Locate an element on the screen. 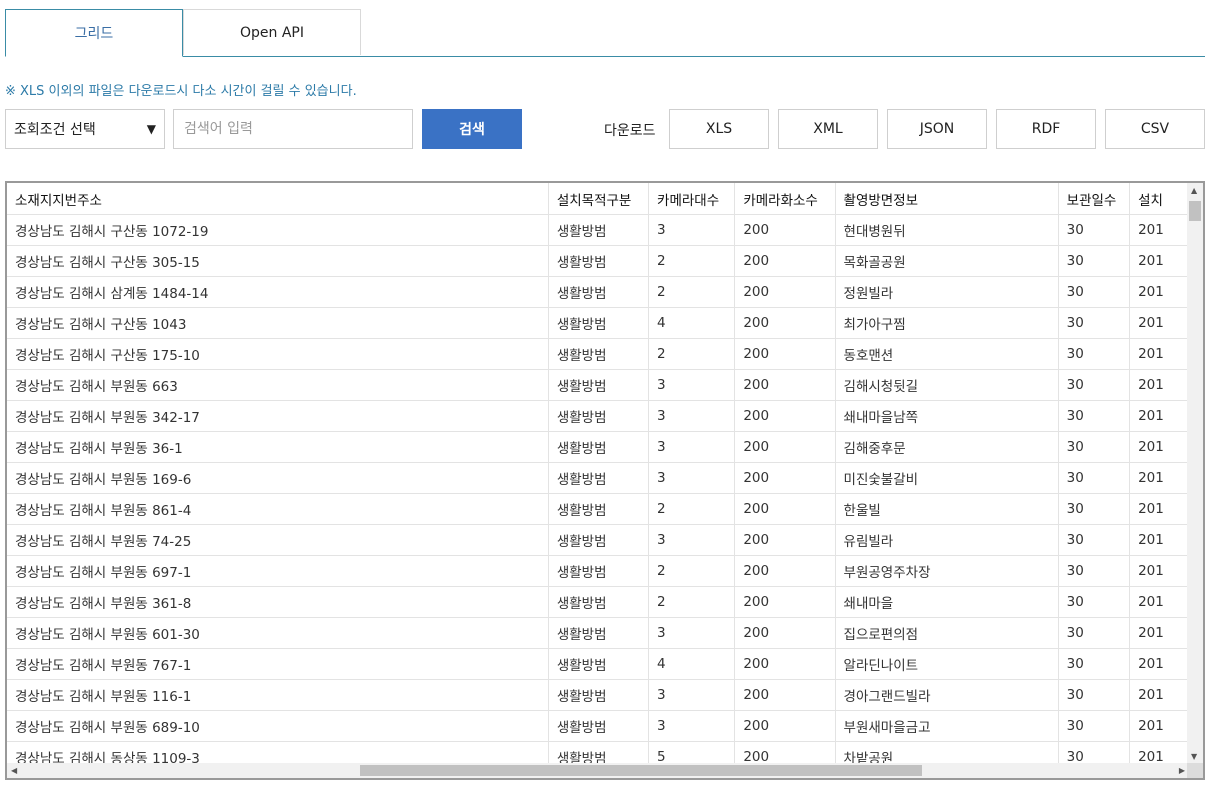 This screenshot has height=787, width=1215. search-condition-select: 조회조건 선택 ▼ is located at coordinates (85, 129).